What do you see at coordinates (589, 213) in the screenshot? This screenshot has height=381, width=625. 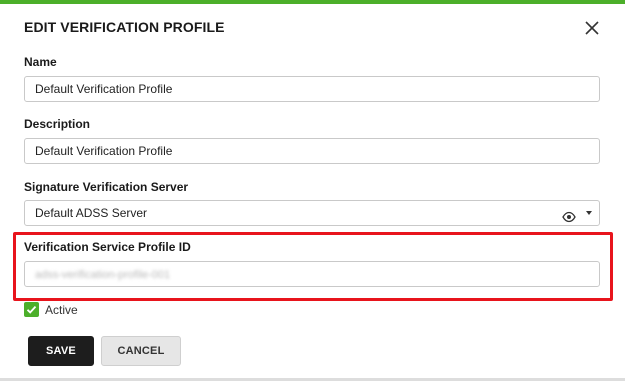 I see `caret-down-icon` at bounding box center [589, 213].